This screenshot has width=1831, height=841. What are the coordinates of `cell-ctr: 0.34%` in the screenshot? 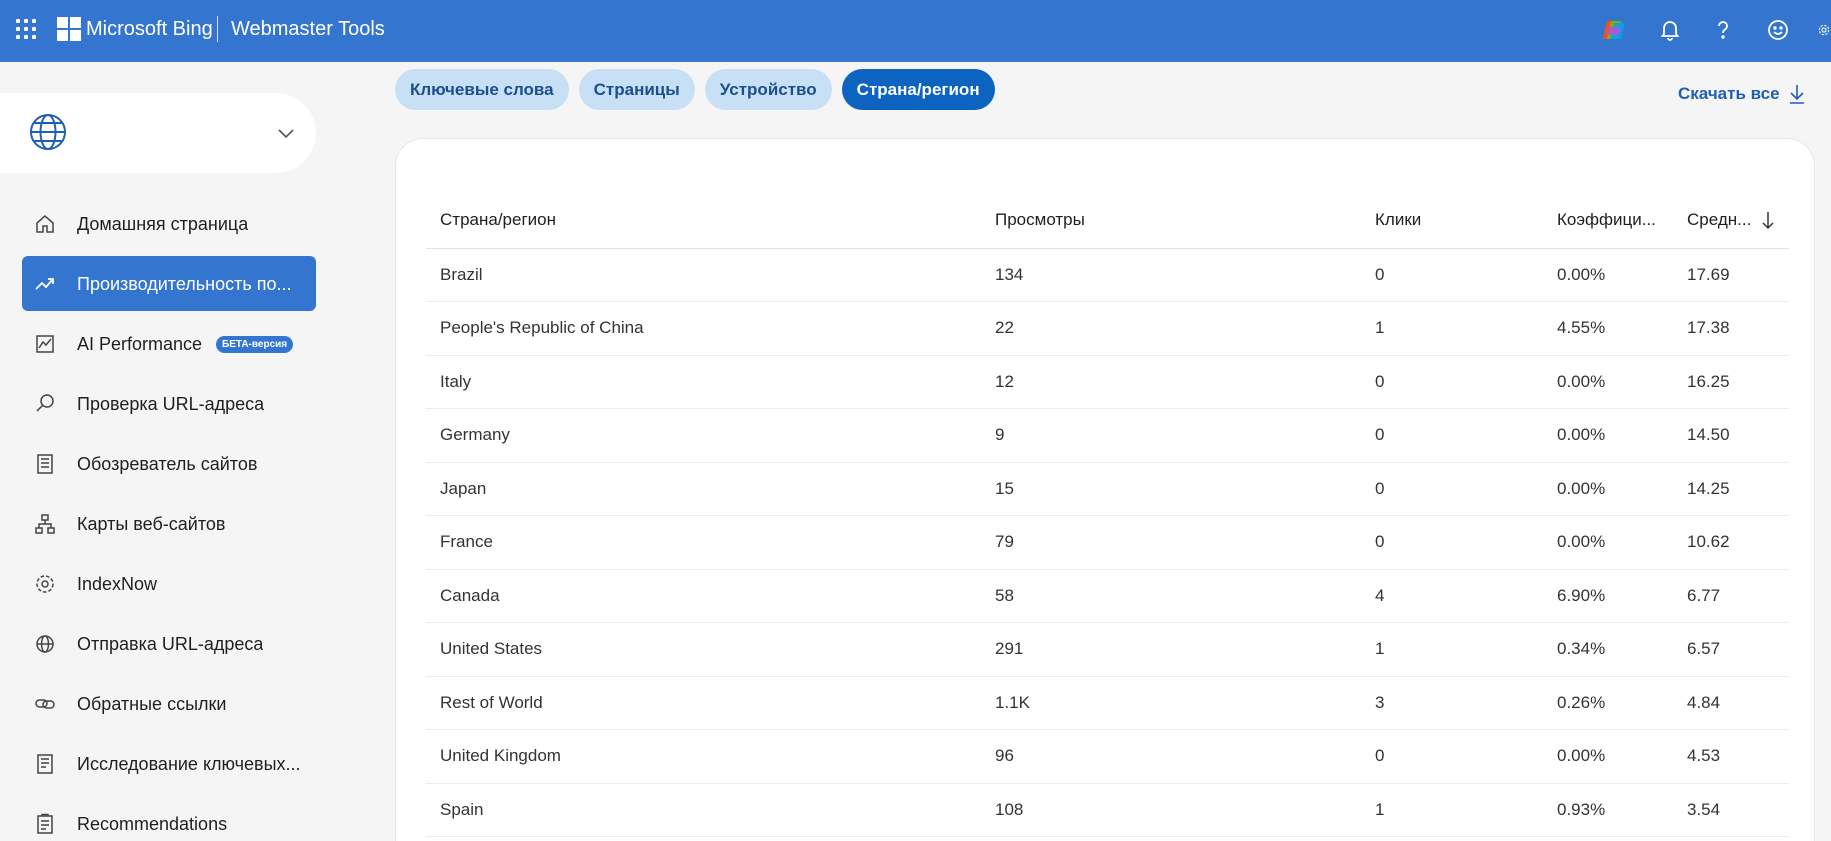 It's located at (1608, 649).